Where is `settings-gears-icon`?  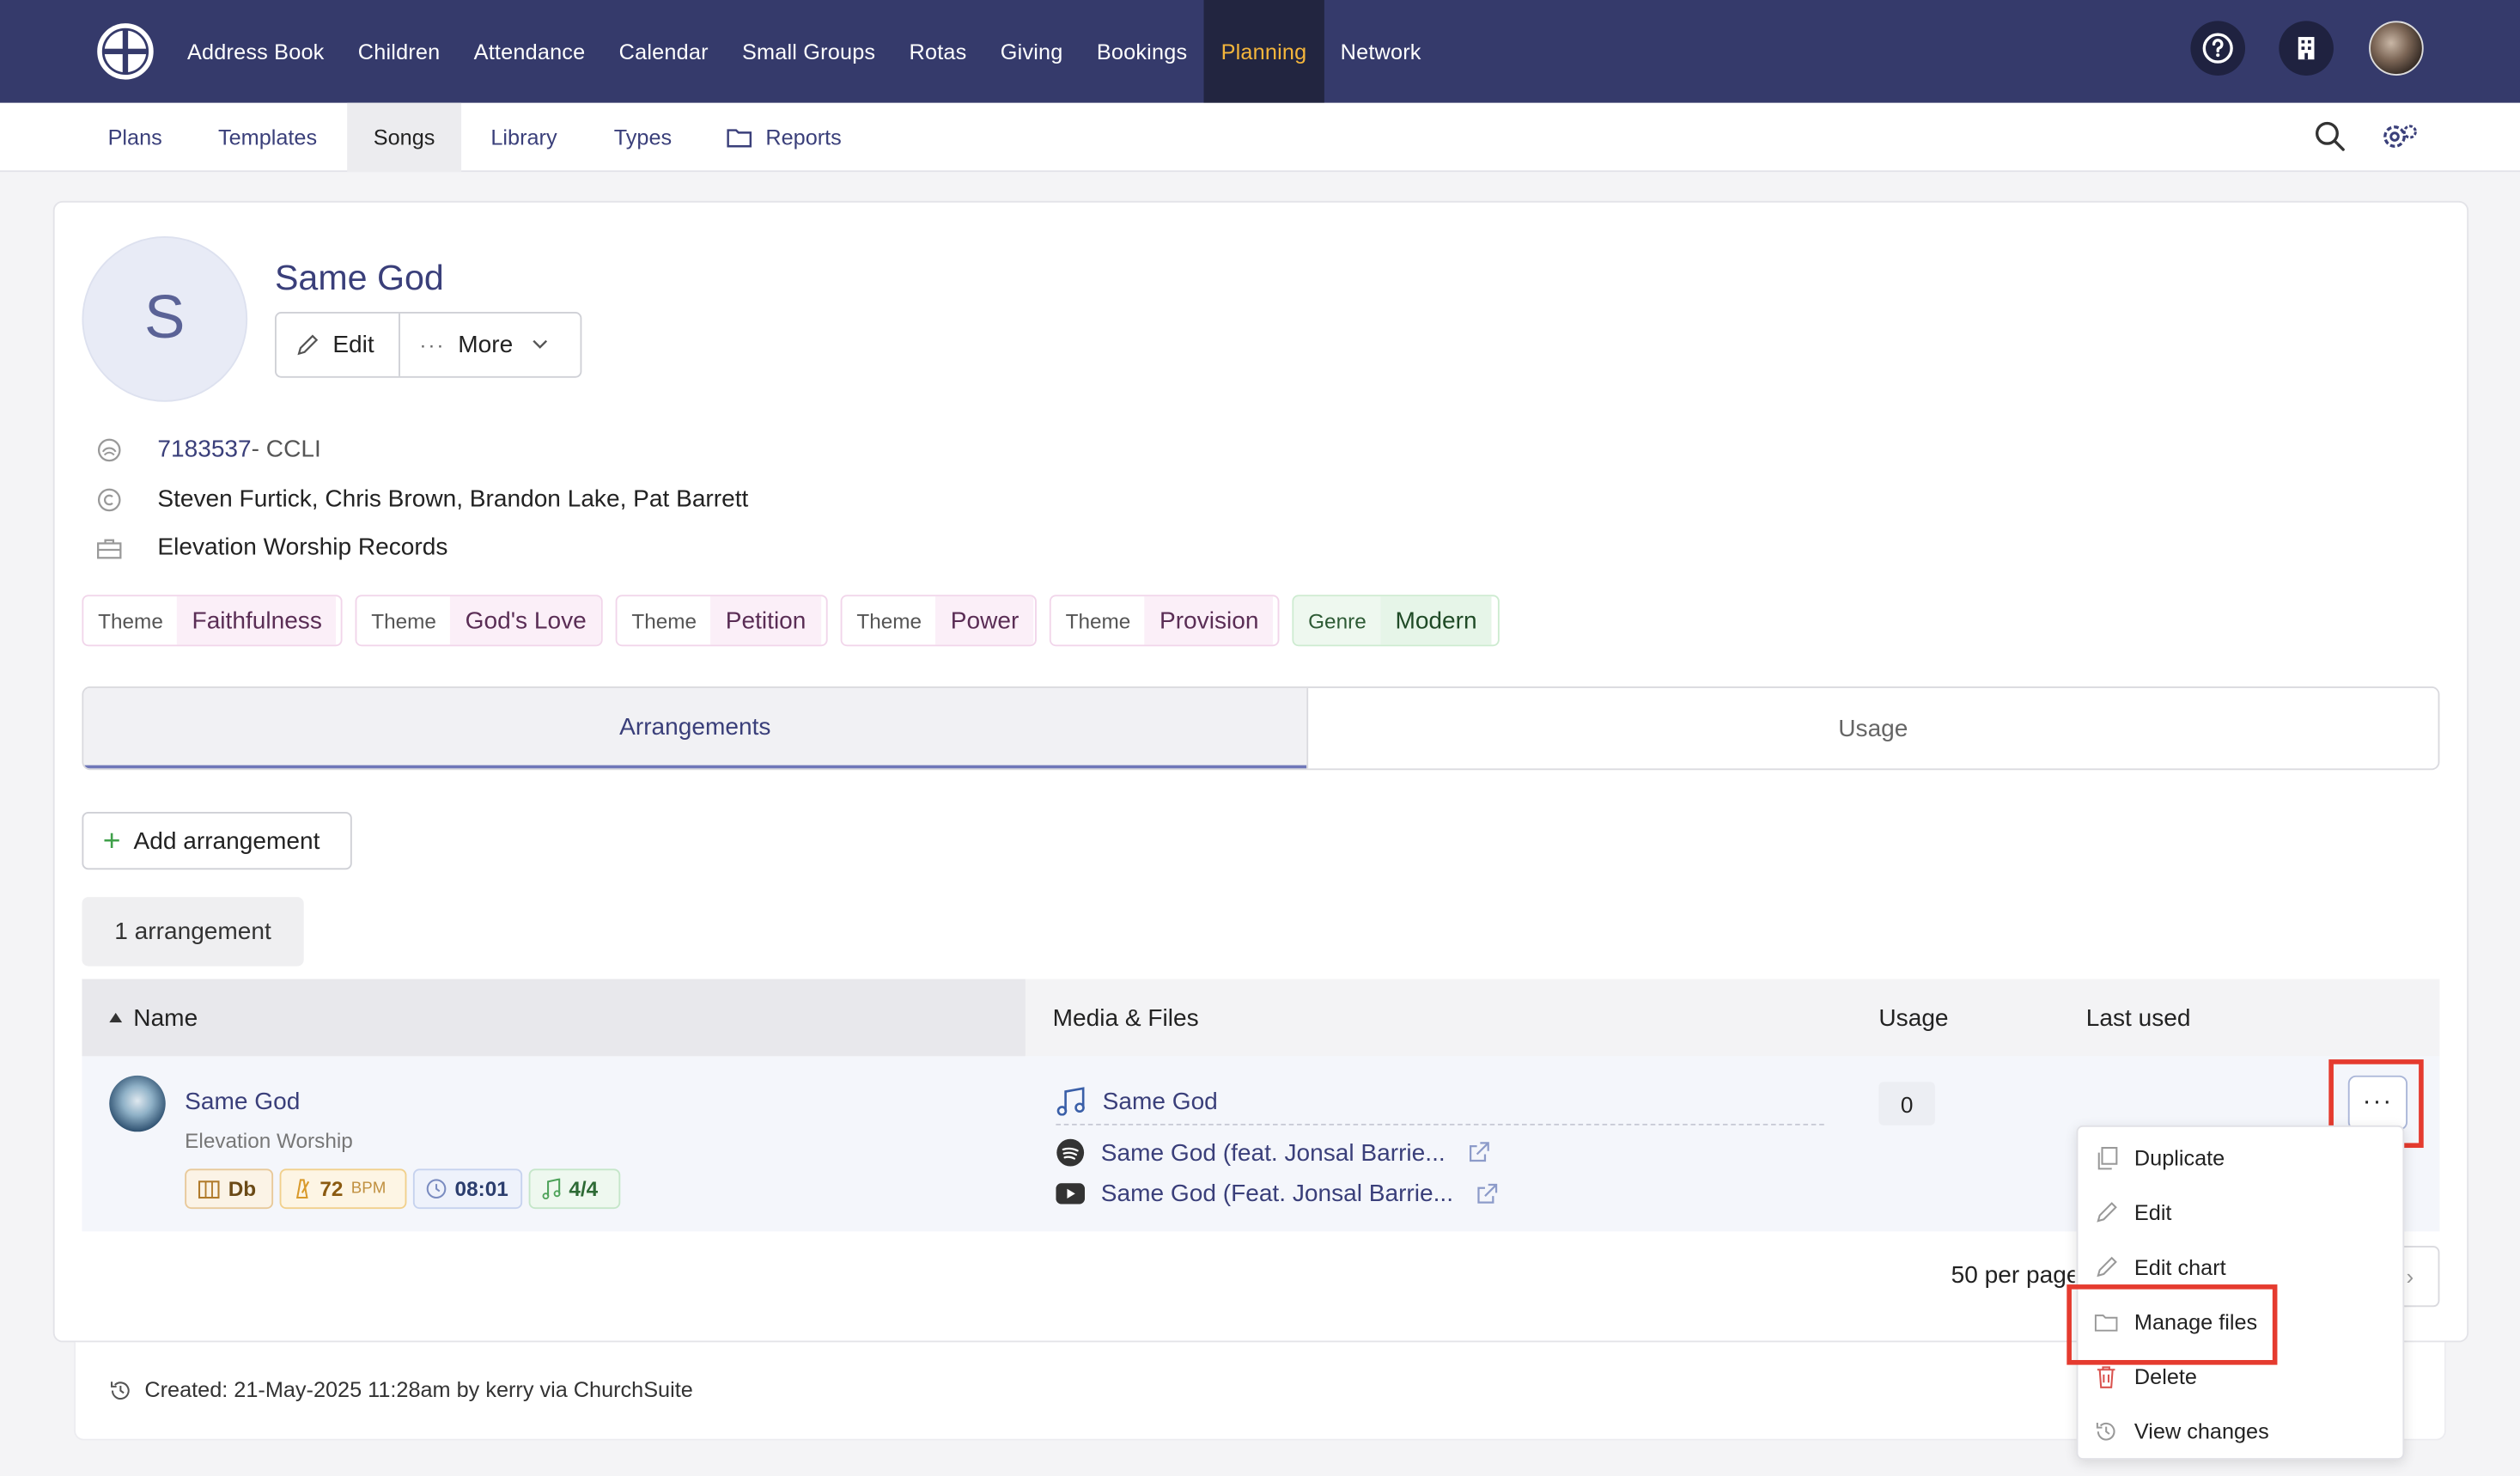 settings-gears-icon is located at coordinates (2400, 136).